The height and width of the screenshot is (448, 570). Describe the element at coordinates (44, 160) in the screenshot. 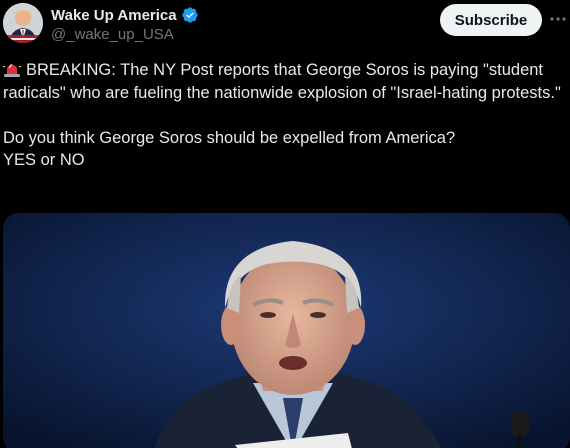

I see `tweet-answer-options: YES or NO` at that location.